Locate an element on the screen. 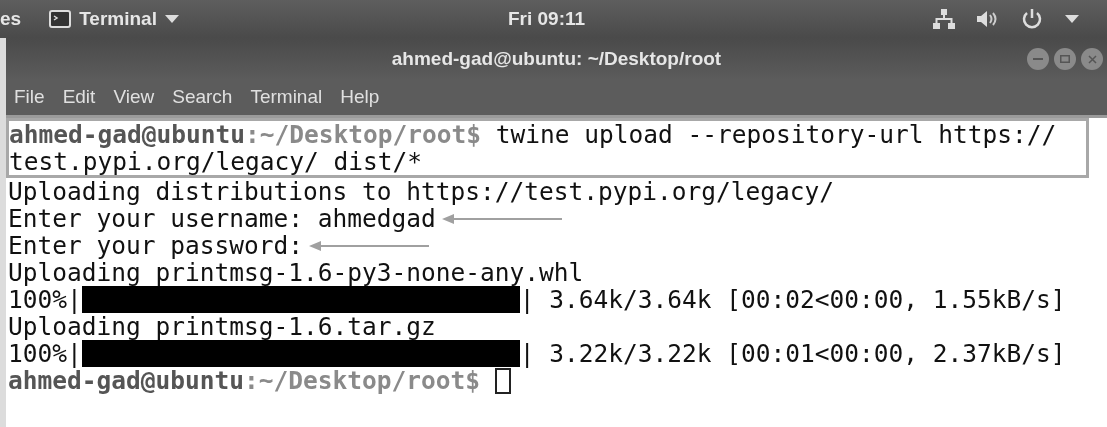 This screenshot has height=427, width=1107. output-line: Uploading printmsg-1.6.tar.gz is located at coordinates (222, 326).